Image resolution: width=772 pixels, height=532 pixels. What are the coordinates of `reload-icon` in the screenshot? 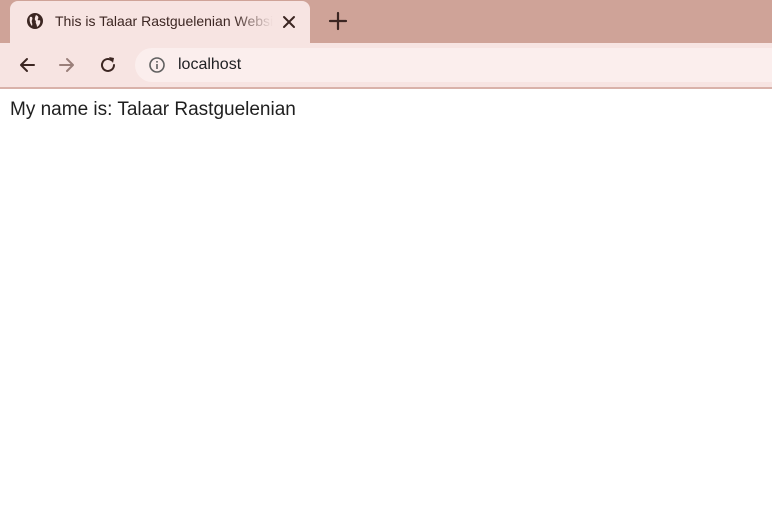 It's located at (108, 65).